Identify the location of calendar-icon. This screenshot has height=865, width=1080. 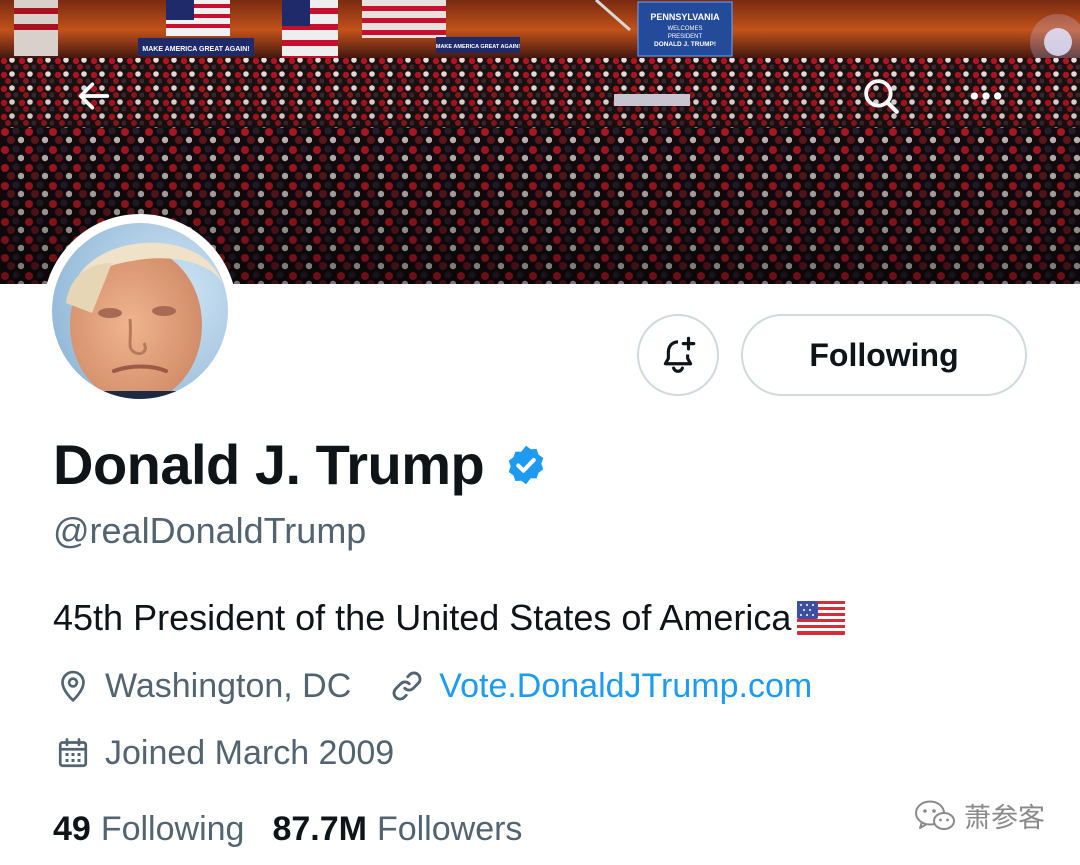
(73, 753).